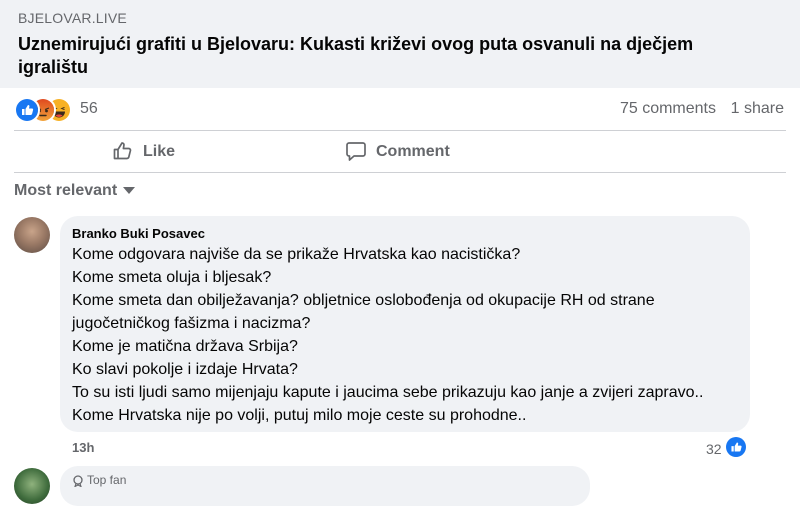  Describe the element at coordinates (400, 109) in the screenshot. I see `reactions-summary: 56 75 comments 1 share` at that location.